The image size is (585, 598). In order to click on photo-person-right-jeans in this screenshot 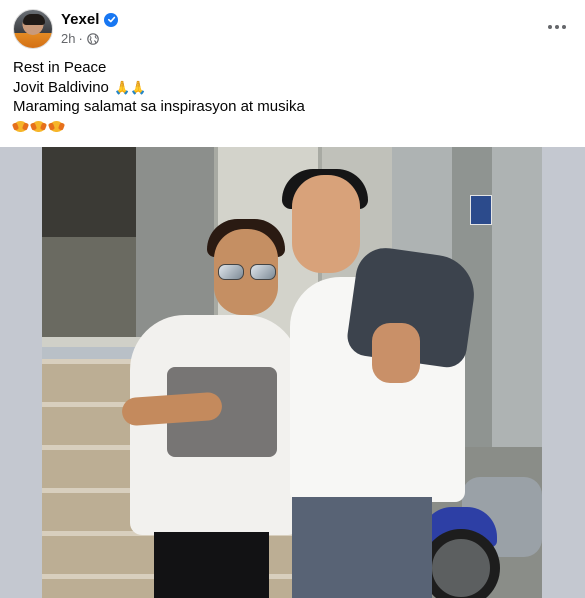, I will do `click(362, 547)`.